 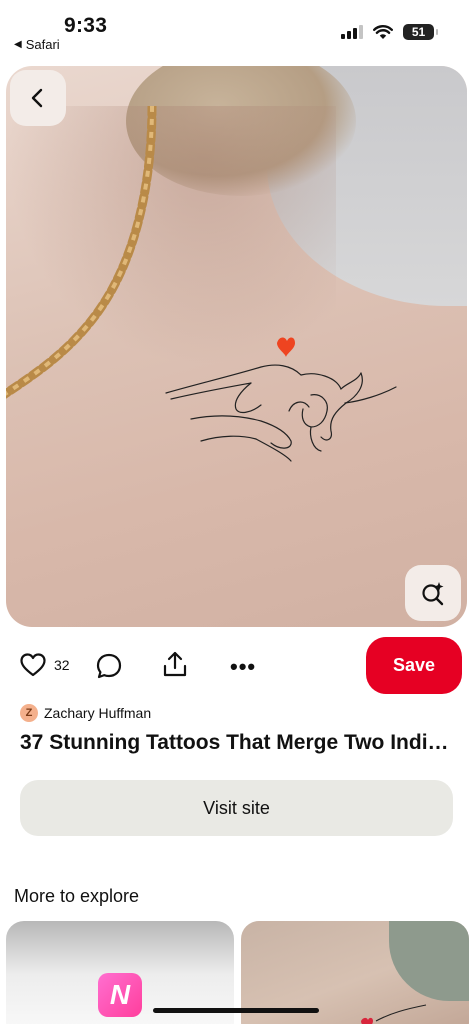 I want to click on card-image-background, so click(x=429, y=961).